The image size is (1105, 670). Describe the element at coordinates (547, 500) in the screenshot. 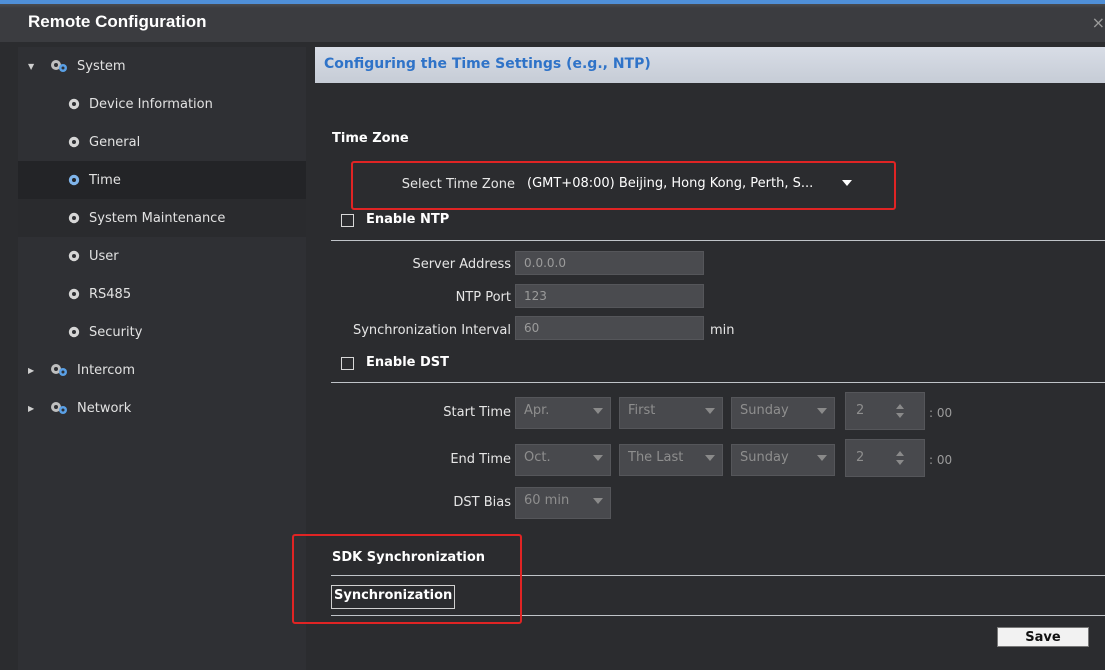

I see `dst-bias-value: 60 min` at that location.